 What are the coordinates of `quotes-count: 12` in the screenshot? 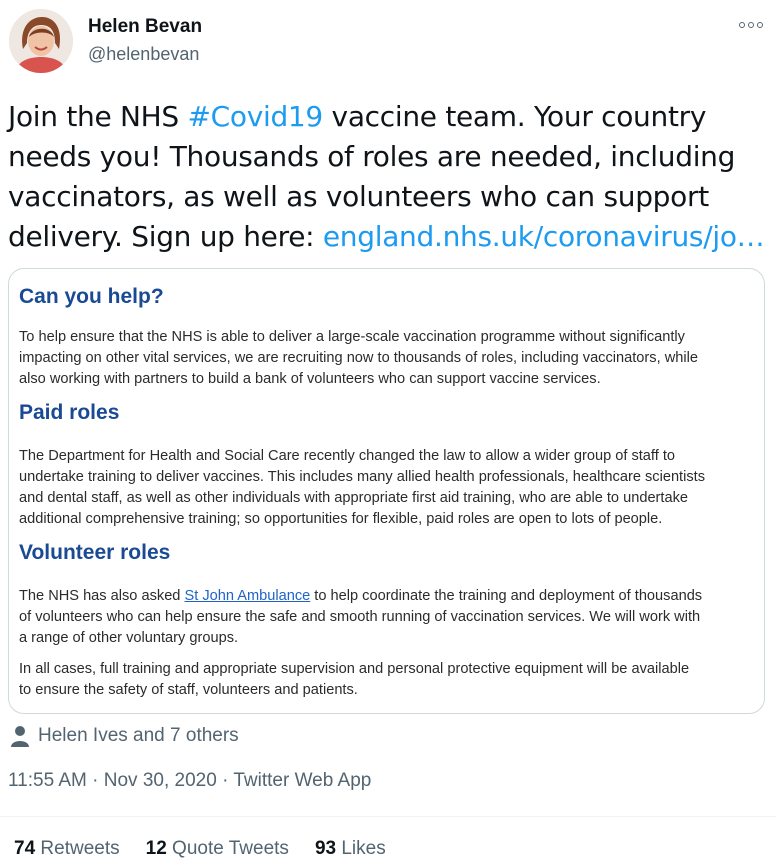 It's located at (156, 848).